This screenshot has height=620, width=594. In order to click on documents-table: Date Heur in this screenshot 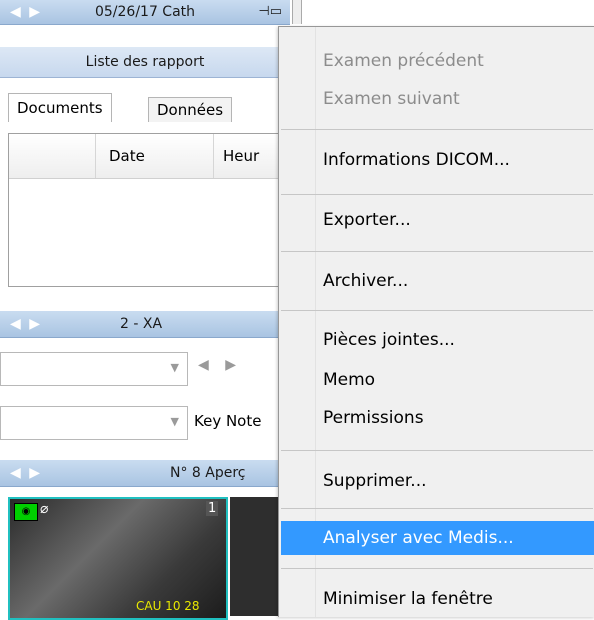, I will do `click(144, 210)`.